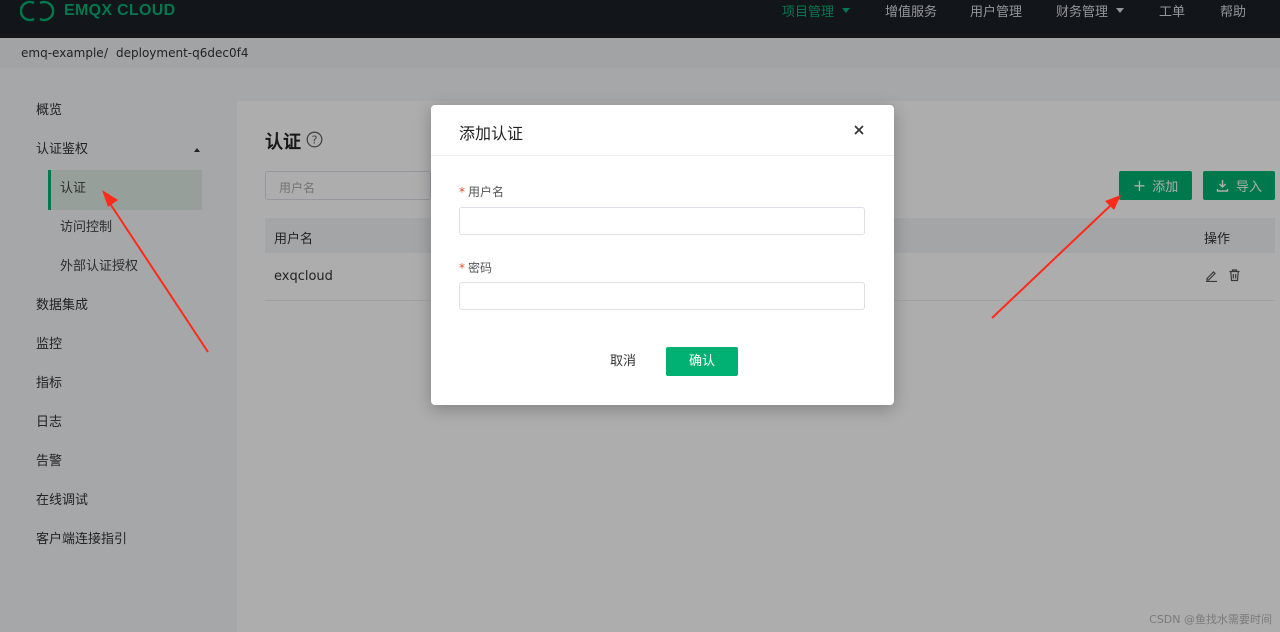  What do you see at coordinates (1210, 619) in the screenshot?
I see `watermark: CSDN @鱼找水需要时间` at bounding box center [1210, 619].